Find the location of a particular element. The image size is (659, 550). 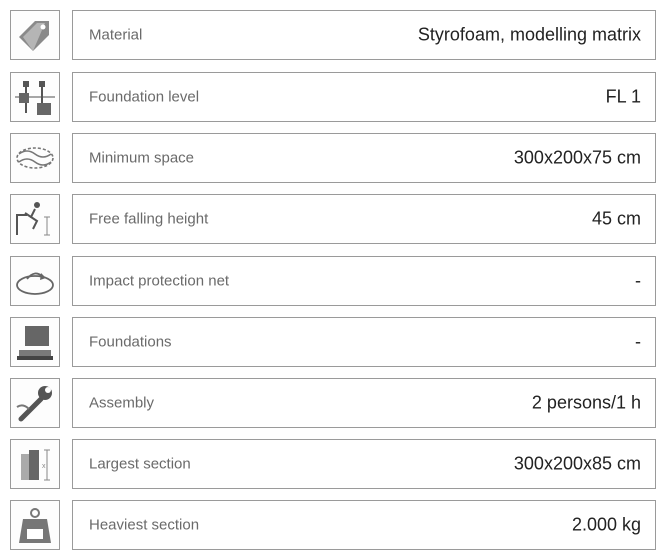

spec-field: Free falling height 45 cm is located at coordinates (364, 219).